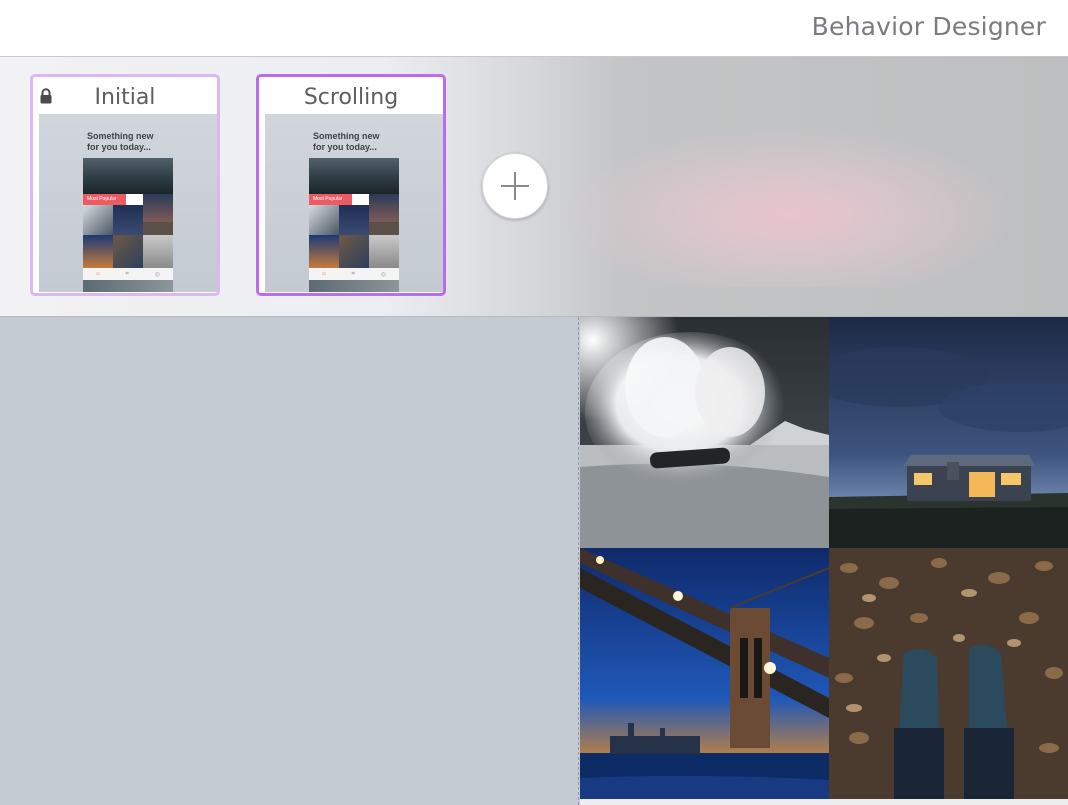 This screenshot has height=805, width=1068. Describe the element at coordinates (824, 802) in the screenshot. I see `canvas-bottom-edge` at that location.